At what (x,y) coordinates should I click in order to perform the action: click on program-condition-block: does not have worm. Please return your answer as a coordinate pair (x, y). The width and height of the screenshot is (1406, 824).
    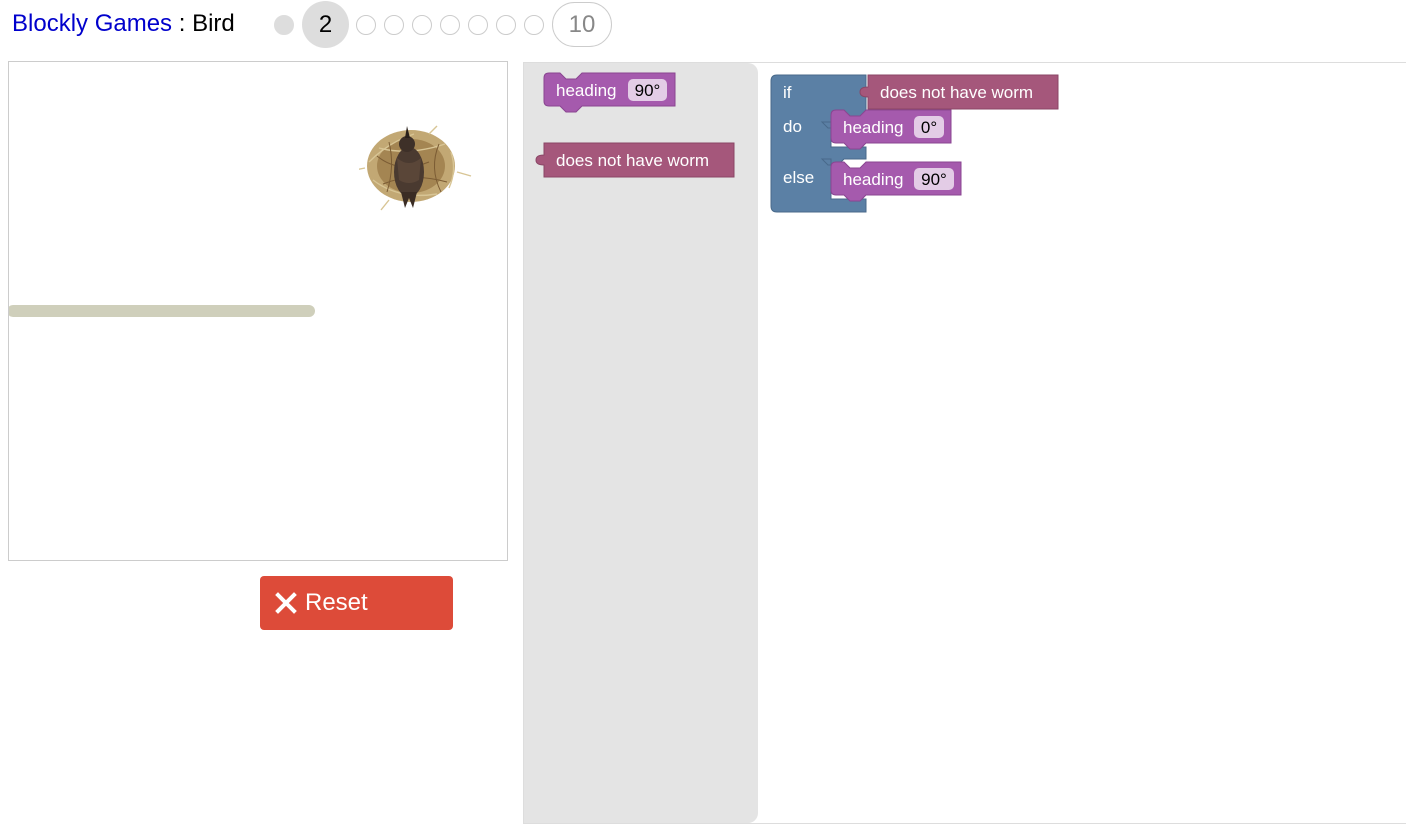
    Looking at the image, I should click on (959, 92).